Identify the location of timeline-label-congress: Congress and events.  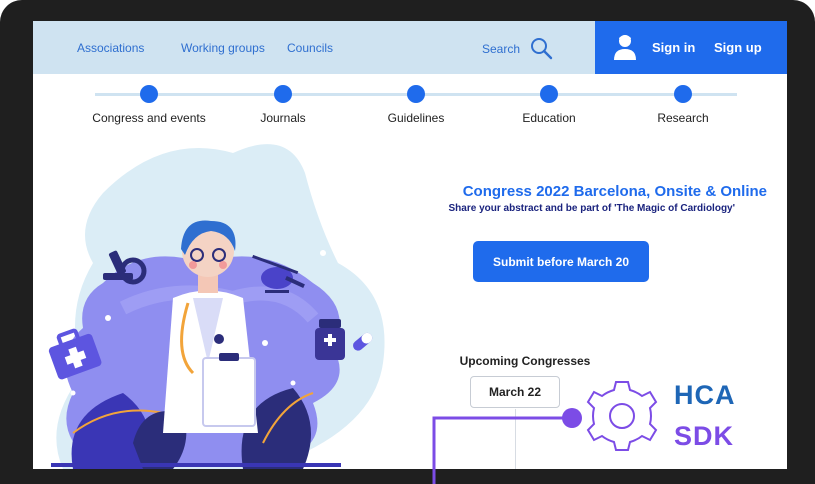
(148, 118).